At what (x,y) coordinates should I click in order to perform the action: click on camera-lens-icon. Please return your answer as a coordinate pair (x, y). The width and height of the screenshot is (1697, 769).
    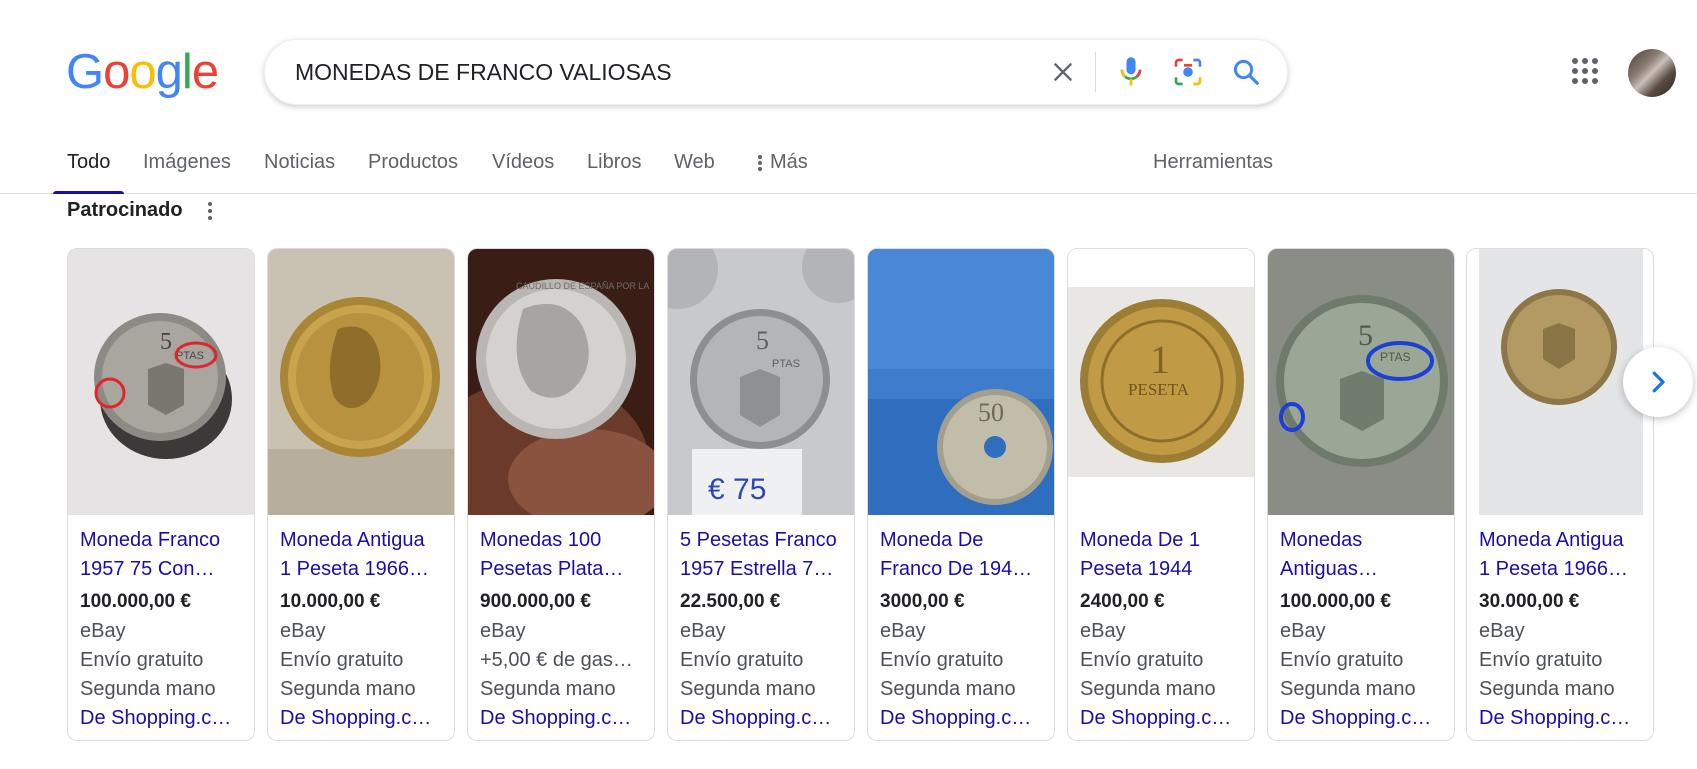
    Looking at the image, I should click on (1188, 72).